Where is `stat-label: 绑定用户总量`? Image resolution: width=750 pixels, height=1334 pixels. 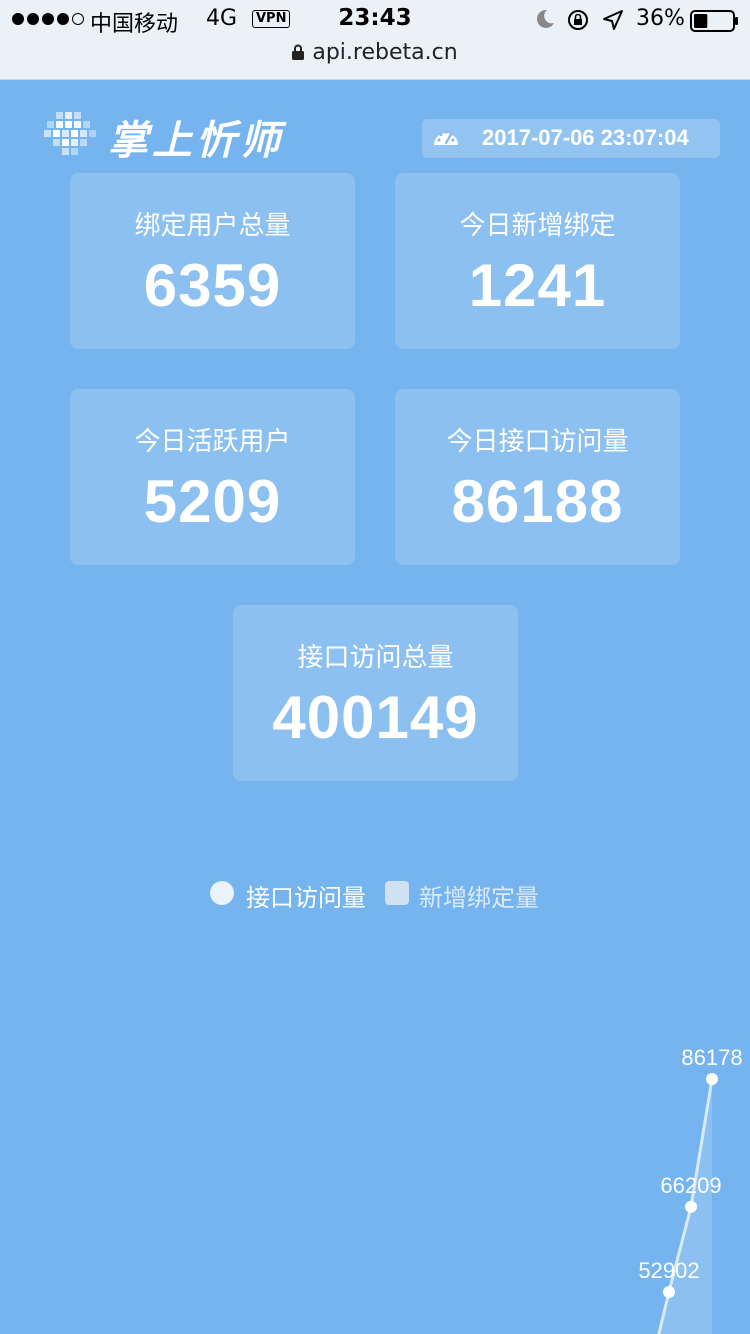
stat-label: 绑定用户总量 is located at coordinates (212, 226).